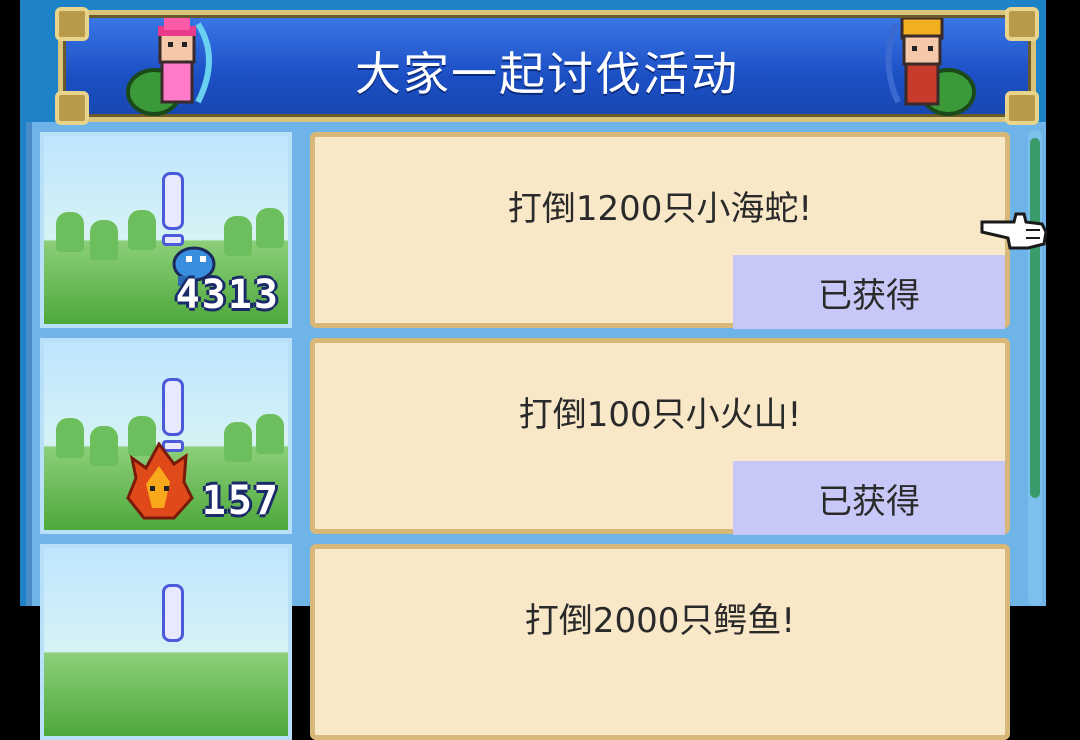 The width and height of the screenshot is (1080, 740). I want to click on scrollbar, so click(1035, 368).